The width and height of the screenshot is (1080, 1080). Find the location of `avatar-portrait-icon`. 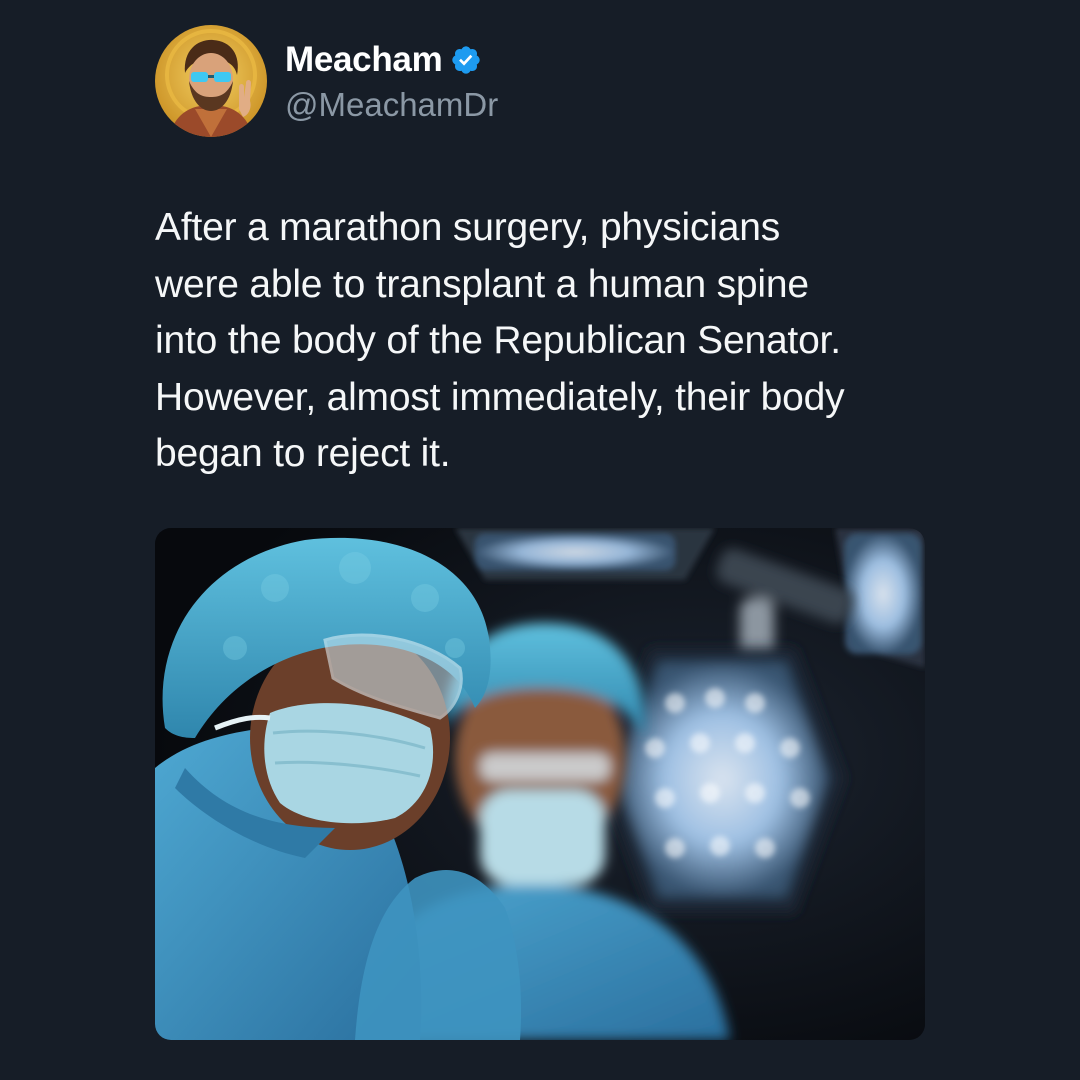

avatar-portrait-icon is located at coordinates (211, 81).